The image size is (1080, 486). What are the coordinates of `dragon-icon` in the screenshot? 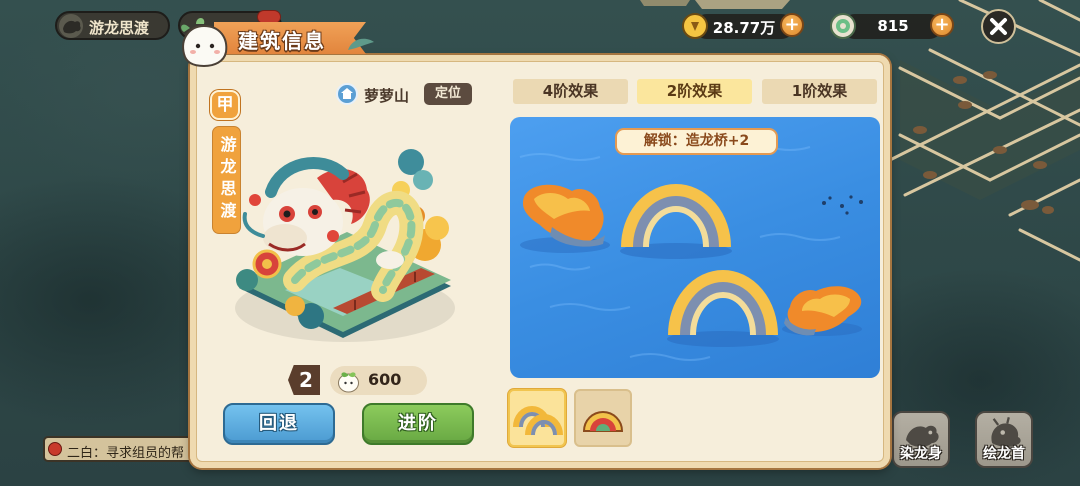 It's located at (71, 26).